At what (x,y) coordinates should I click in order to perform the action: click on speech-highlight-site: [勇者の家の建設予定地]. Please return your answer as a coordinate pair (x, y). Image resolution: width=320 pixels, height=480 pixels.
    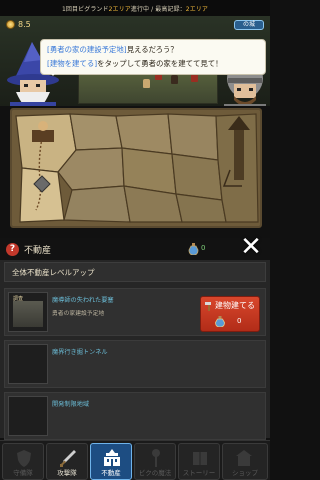
    Looking at the image, I should click on (87, 49).